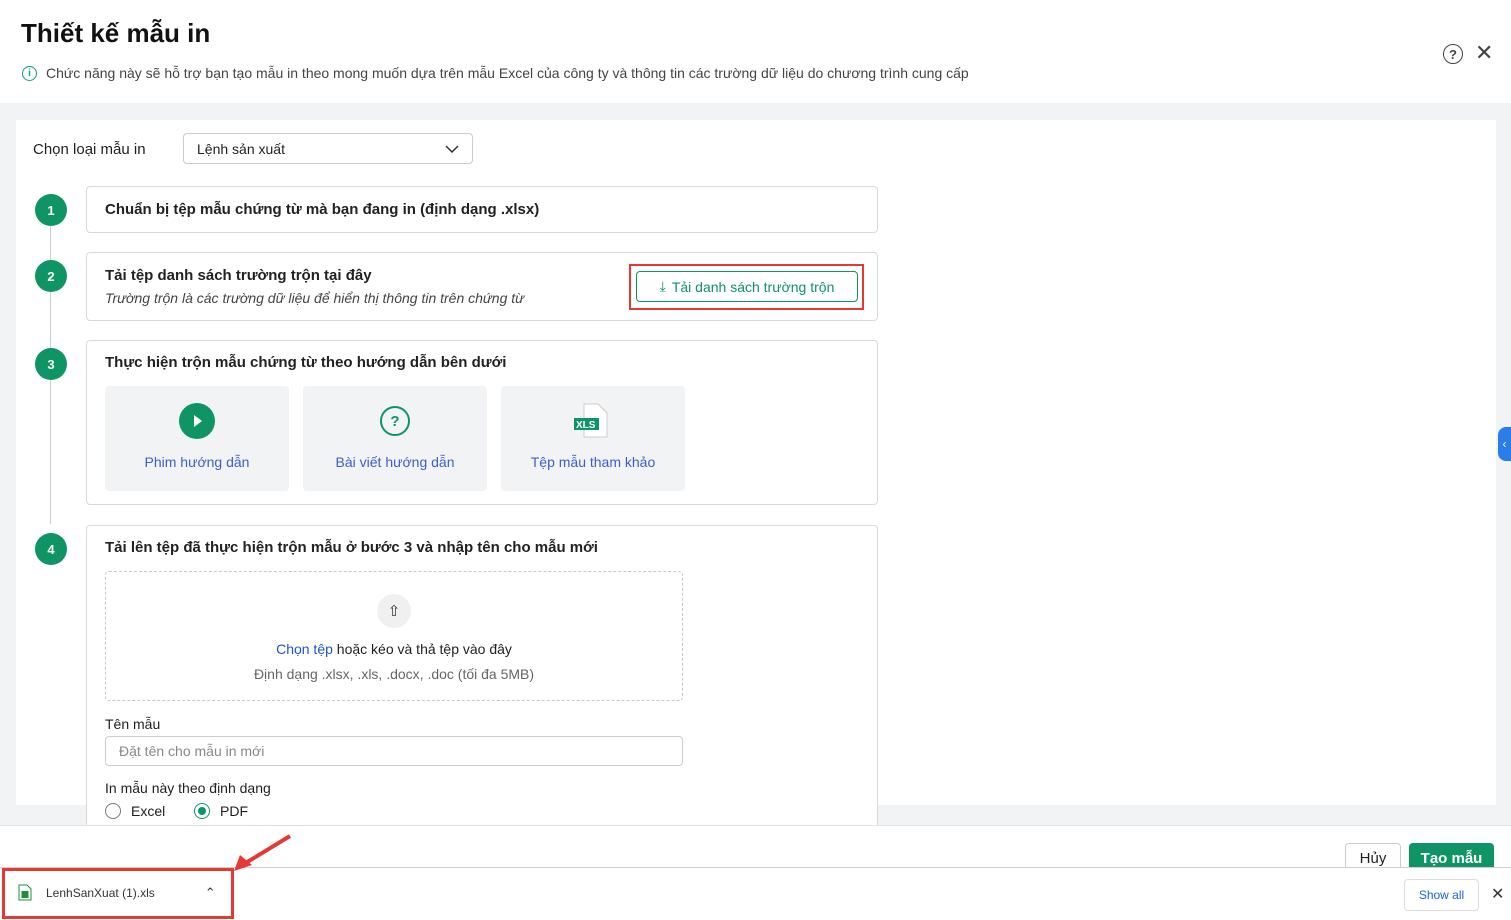 The image size is (1511, 920). What do you see at coordinates (234, 811) in the screenshot?
I see `radio-label: PDF` at bounding box center [234, 811].